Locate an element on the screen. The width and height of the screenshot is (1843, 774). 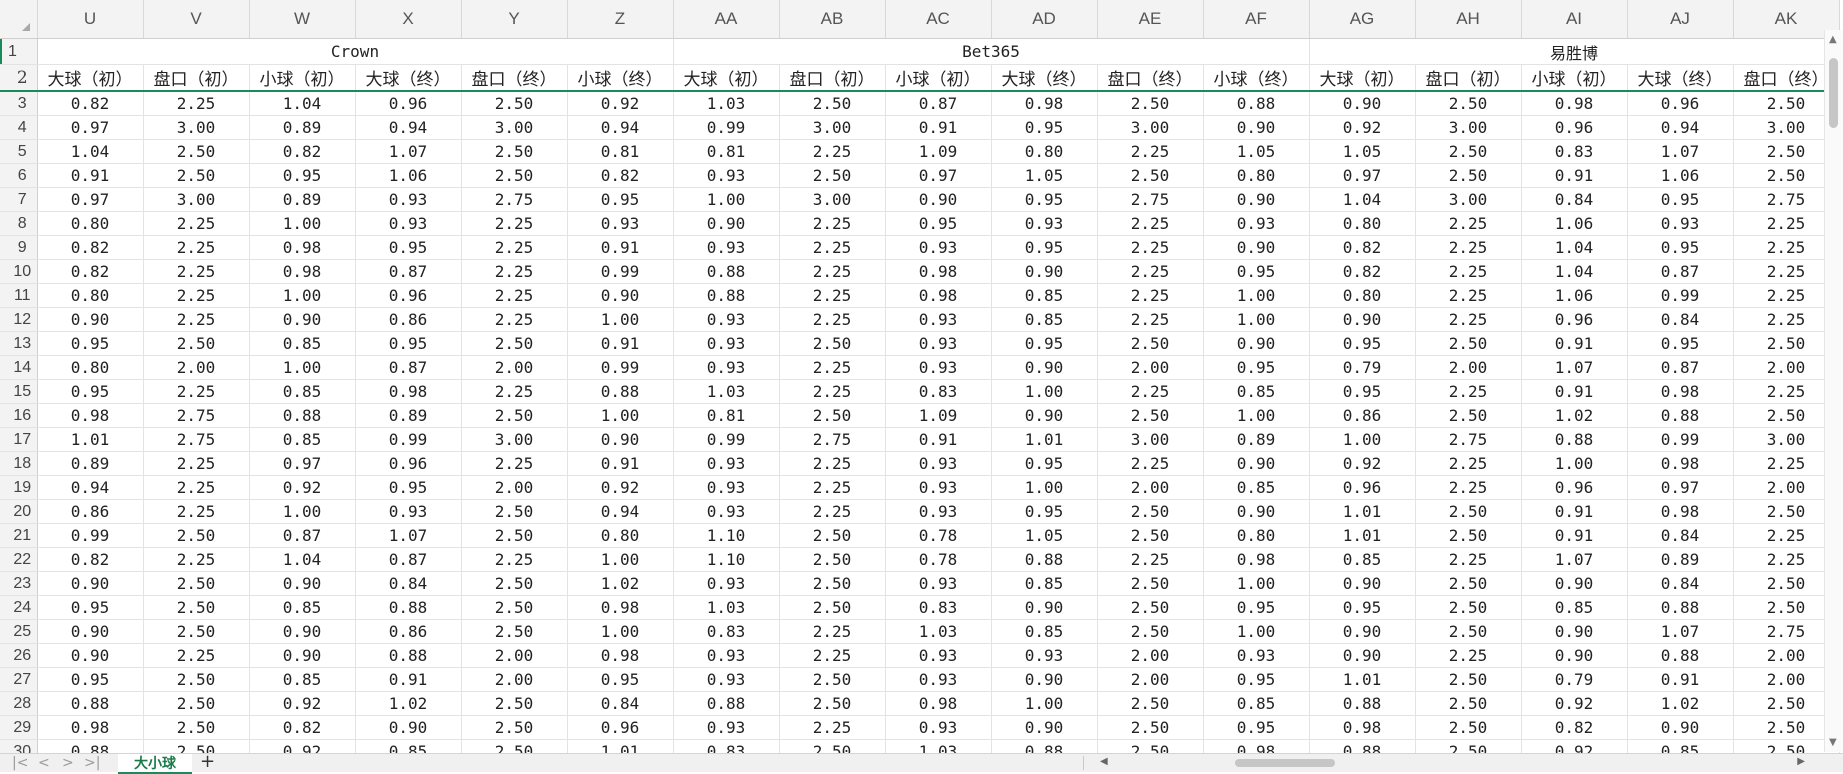
row-header: 15 is located at coordinates (19, 391).